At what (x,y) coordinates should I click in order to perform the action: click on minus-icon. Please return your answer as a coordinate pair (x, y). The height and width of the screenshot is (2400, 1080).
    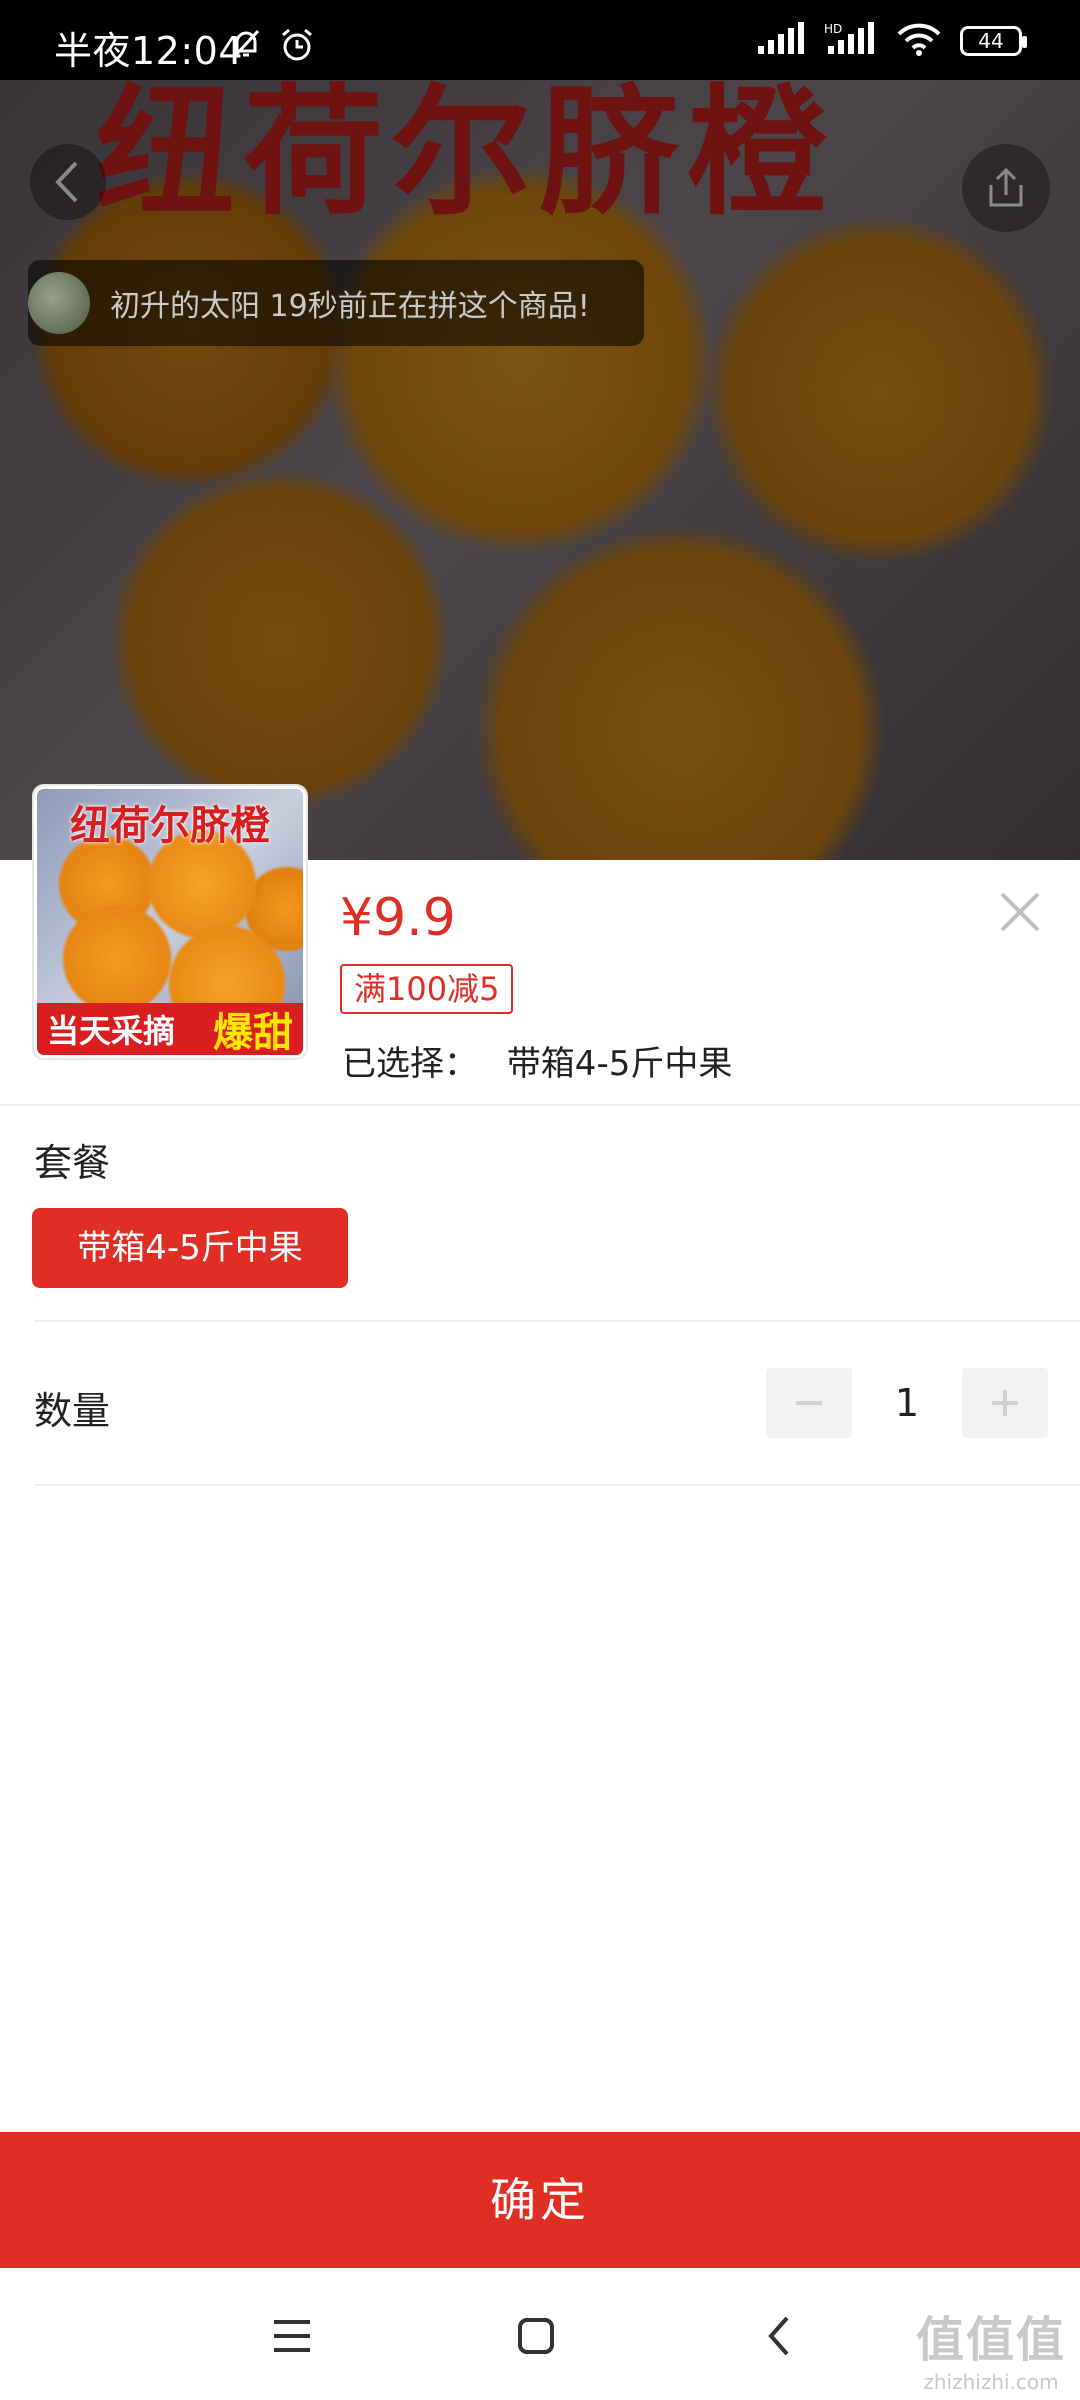
    Looking at the image, I should click on (809, 1403).